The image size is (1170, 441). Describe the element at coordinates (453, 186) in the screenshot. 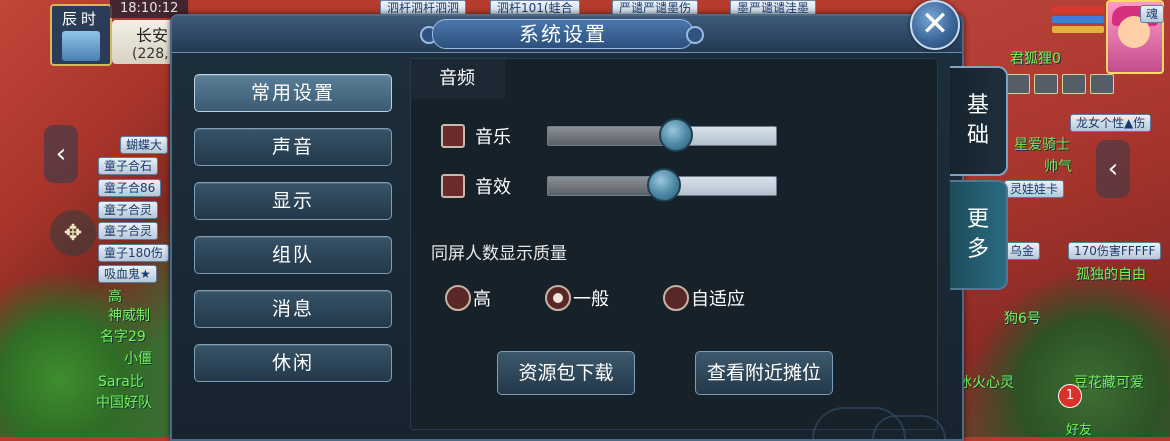

I see `sfx-checkbox` at that location.